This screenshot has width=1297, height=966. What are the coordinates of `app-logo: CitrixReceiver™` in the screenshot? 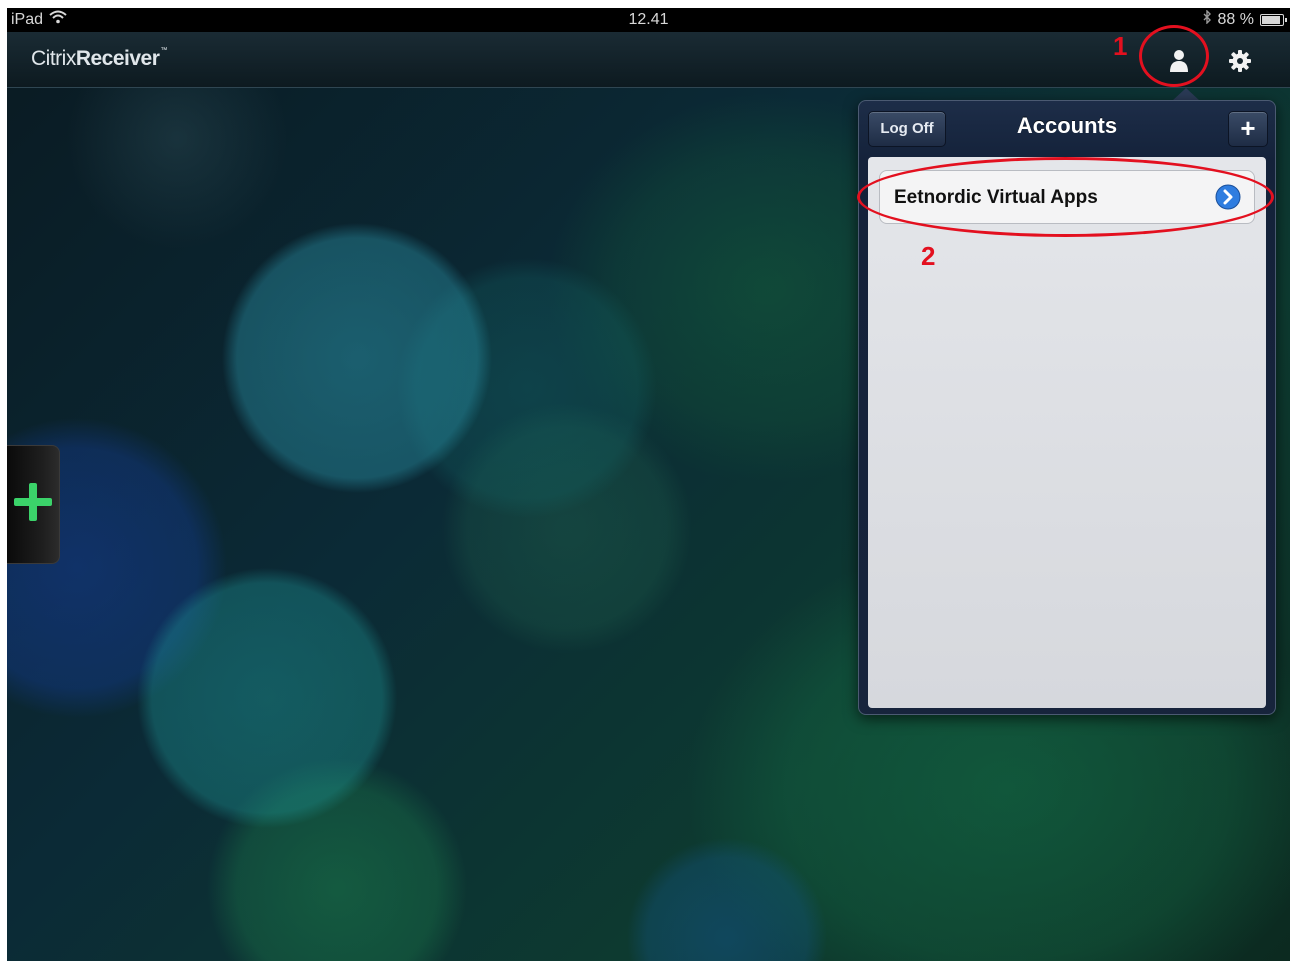 It's located at (99, 59).